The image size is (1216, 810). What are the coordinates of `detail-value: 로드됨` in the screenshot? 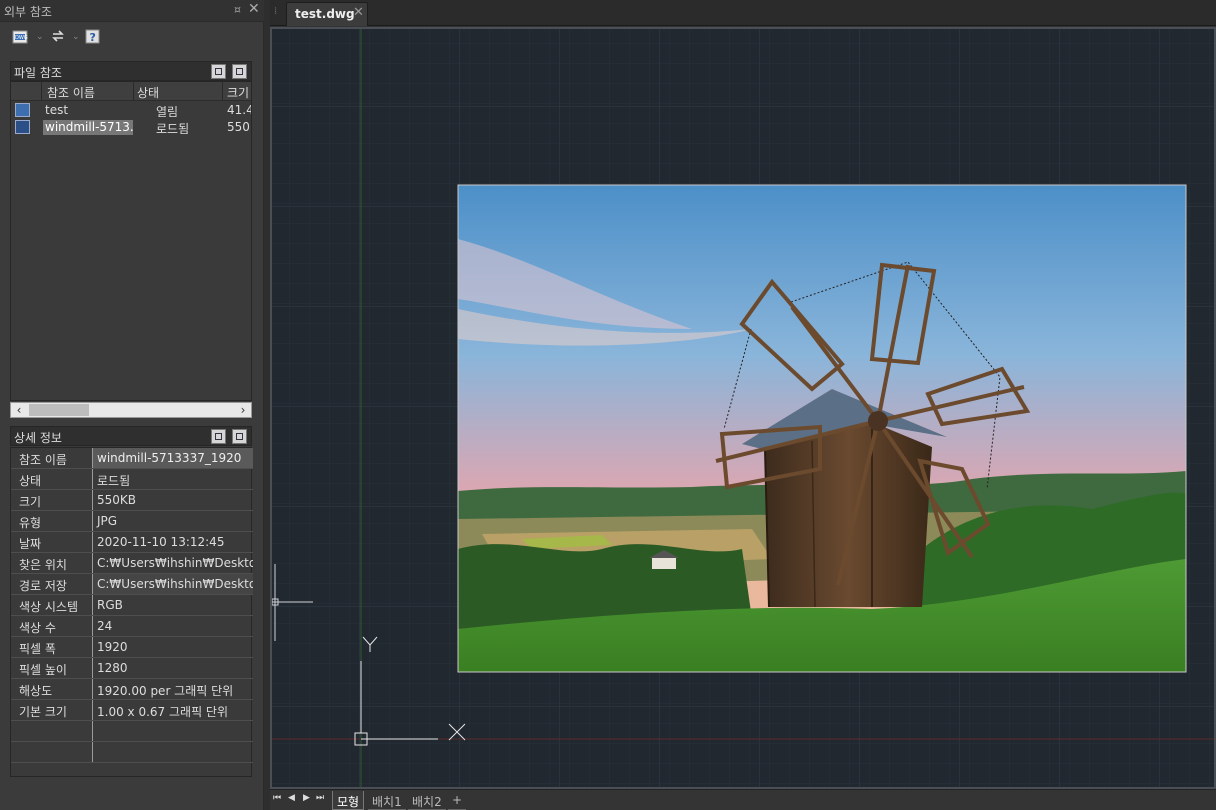 It's located at (114, 481).